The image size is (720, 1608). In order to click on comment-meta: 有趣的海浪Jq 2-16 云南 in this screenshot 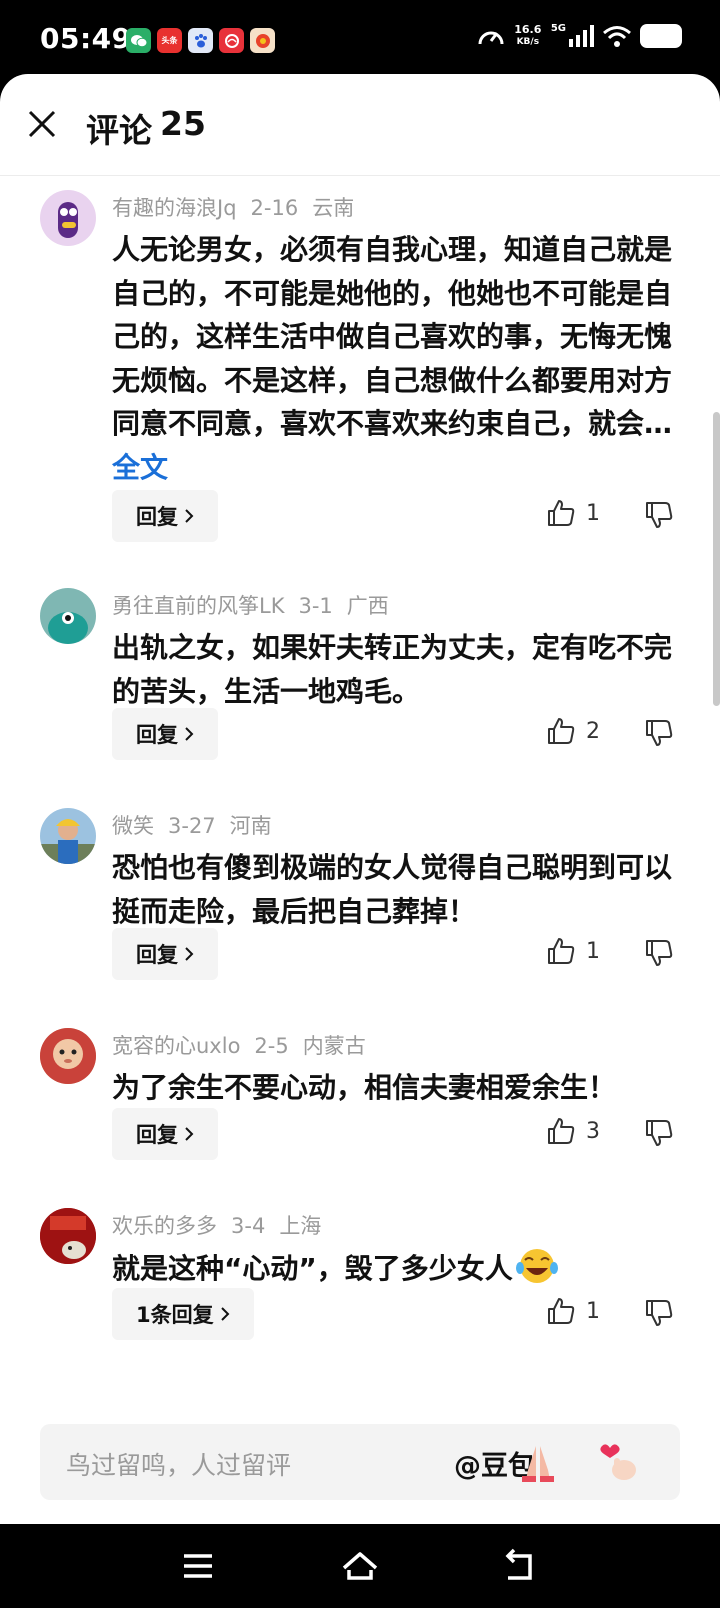, I will do `click(240, 207)`.